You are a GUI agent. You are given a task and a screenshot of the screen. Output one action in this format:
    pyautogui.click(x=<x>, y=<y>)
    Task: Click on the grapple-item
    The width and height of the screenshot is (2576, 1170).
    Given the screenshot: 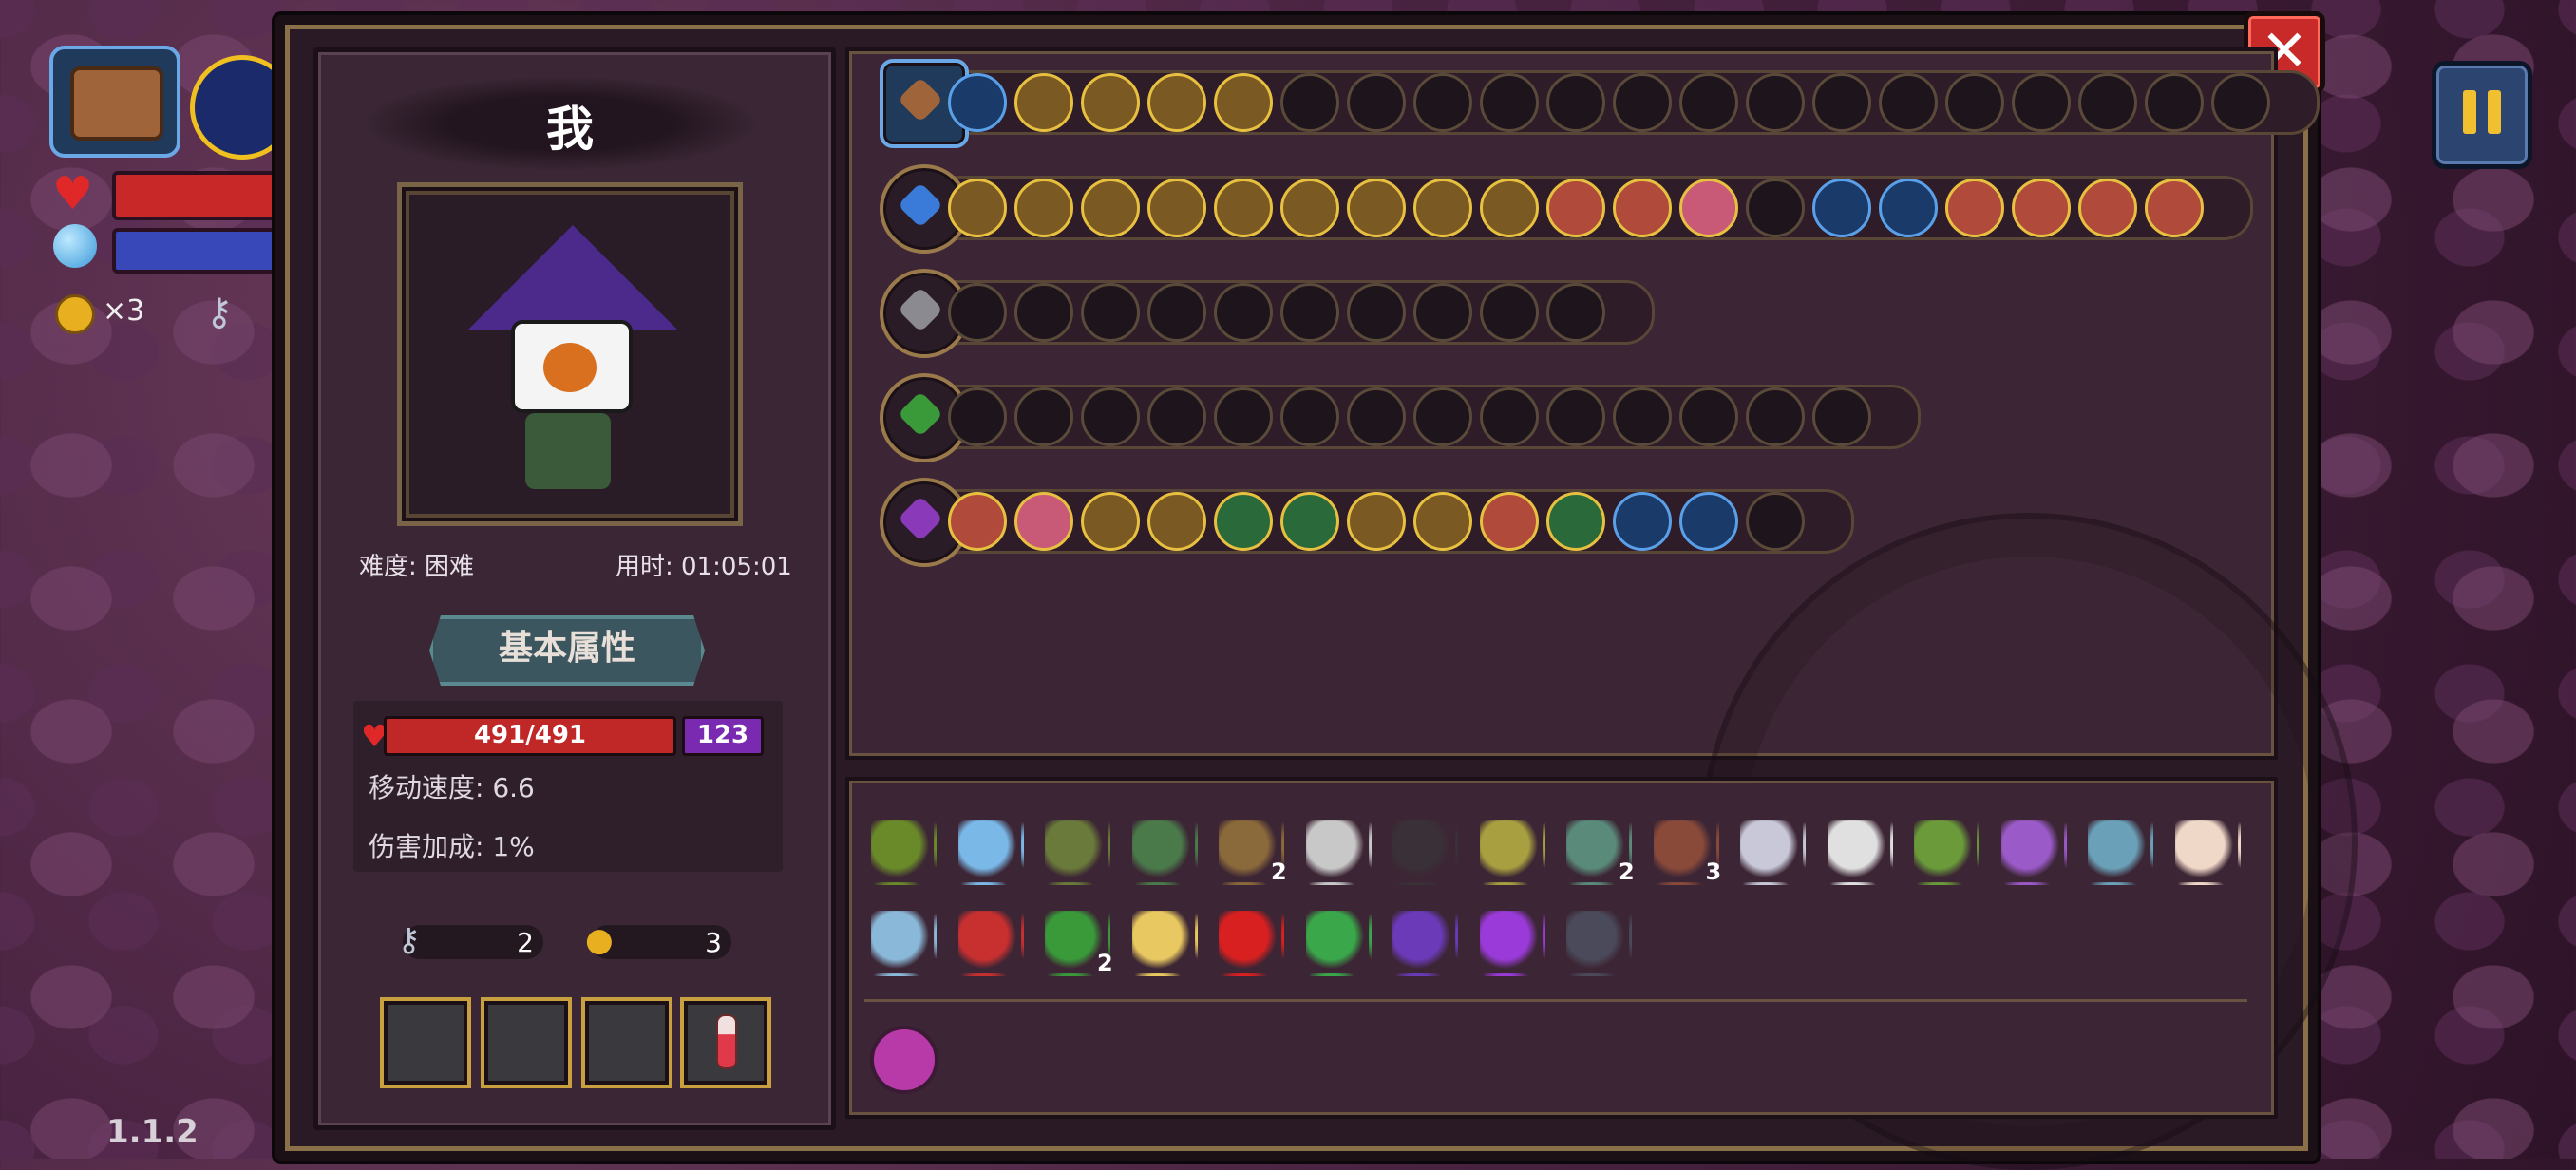 What is the action you would take?
    pyautogui.click(x=1771, y=851)
    